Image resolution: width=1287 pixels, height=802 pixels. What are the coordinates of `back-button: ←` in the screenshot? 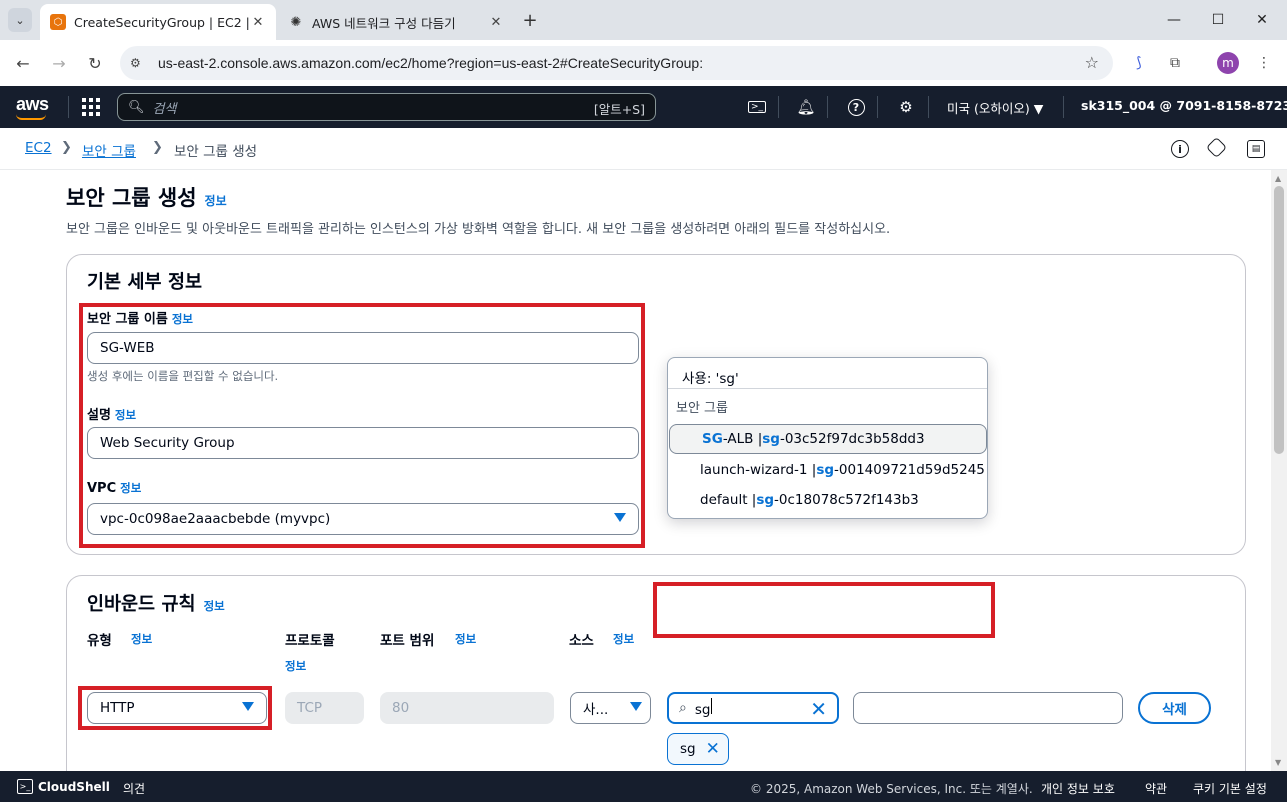 It's located at (23, 63).